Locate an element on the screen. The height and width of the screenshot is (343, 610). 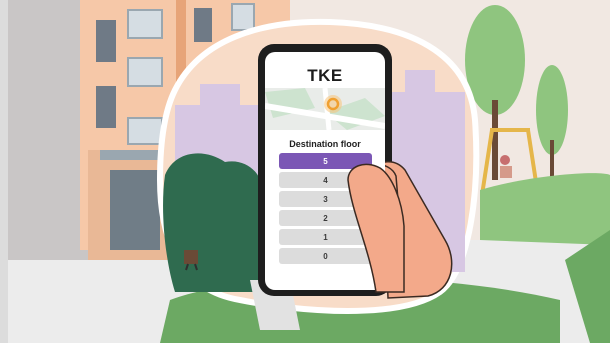
floor-button-4: 4 is located at coordinates (325, 180).